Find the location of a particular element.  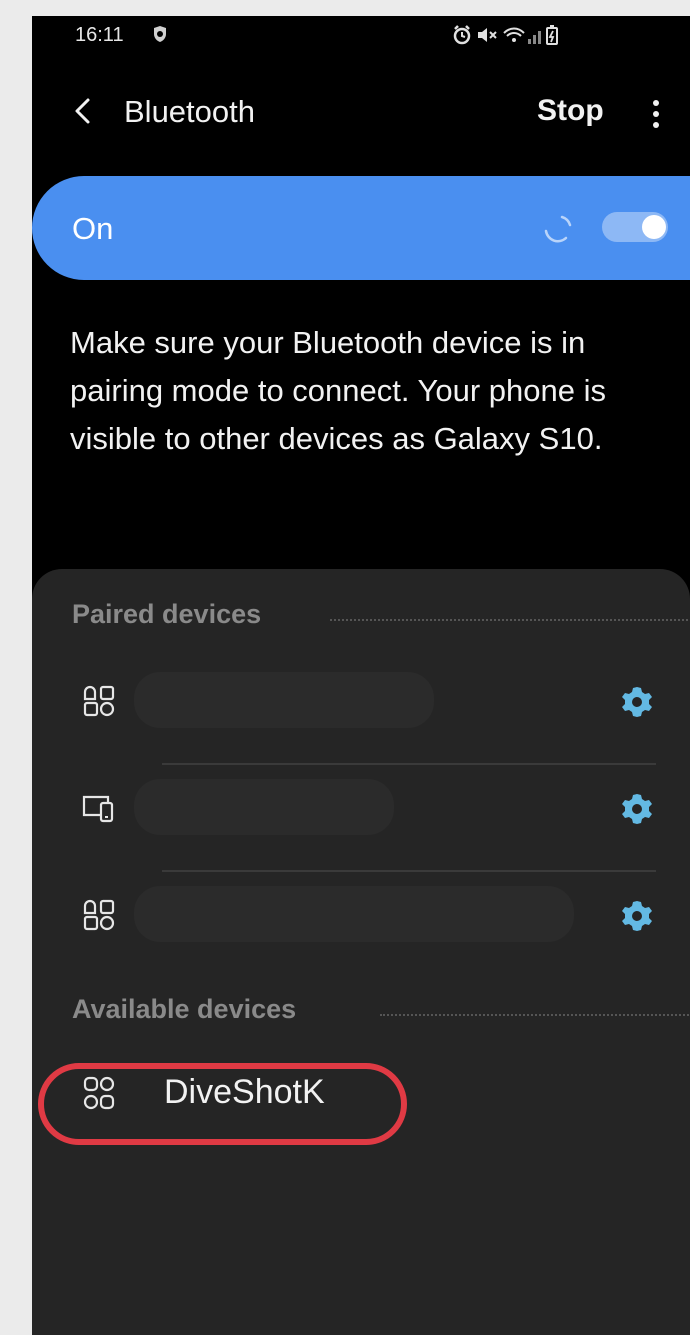

app-bar: Bluetooth Stop is located at coordinates (361, 111).